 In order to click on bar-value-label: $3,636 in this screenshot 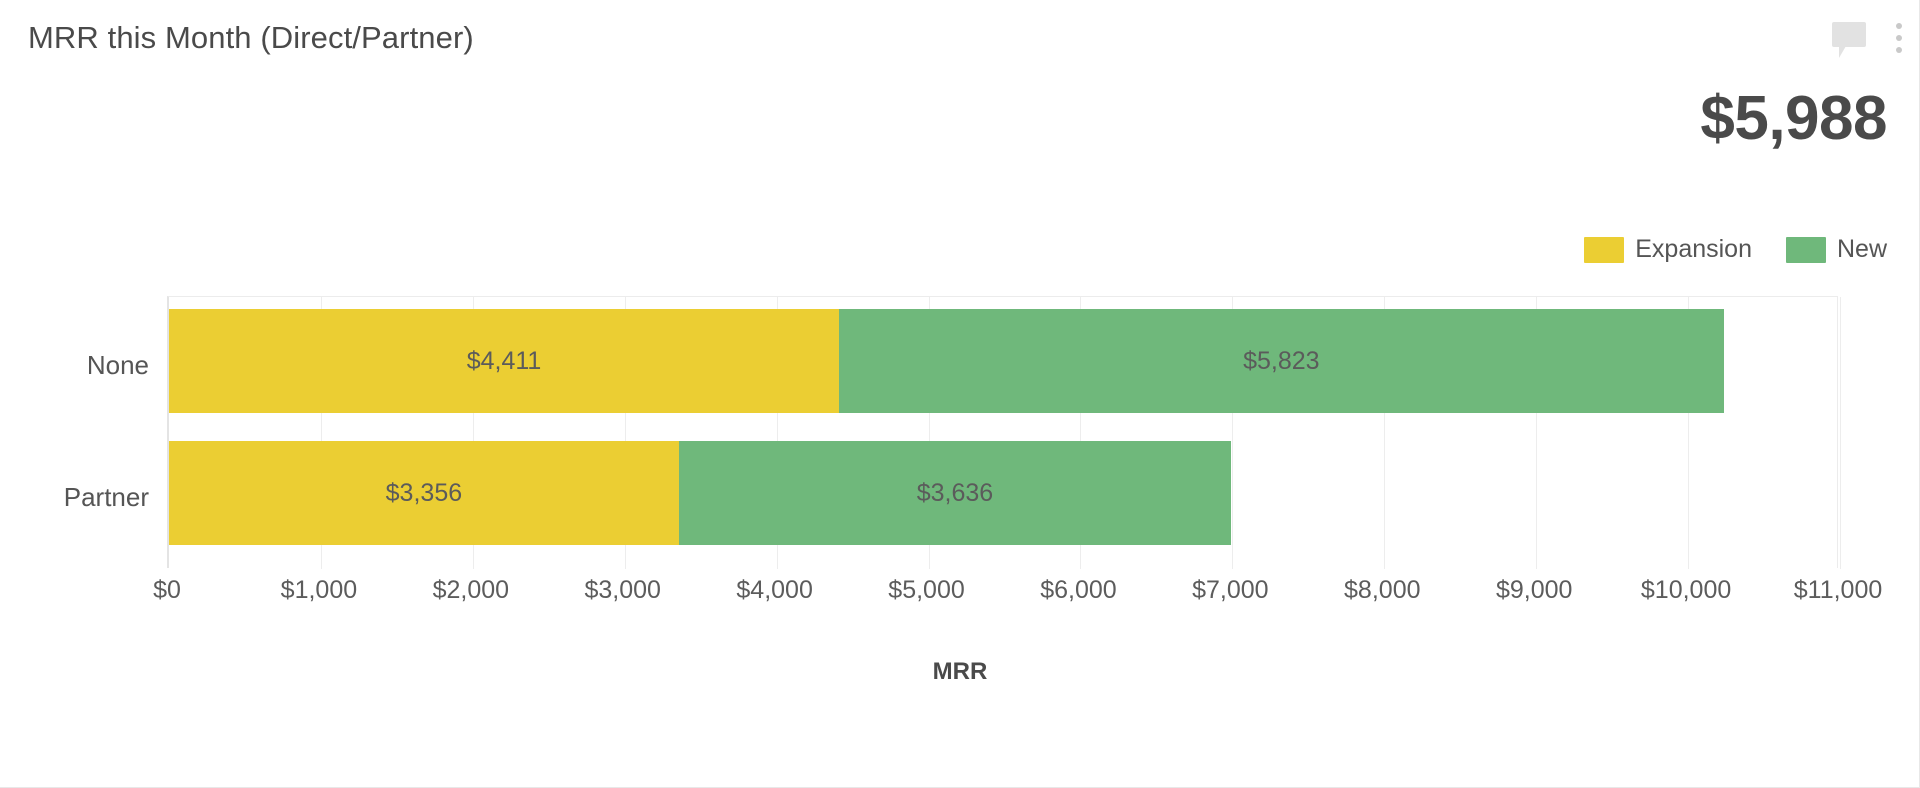, I will do `click(955, 492)`.